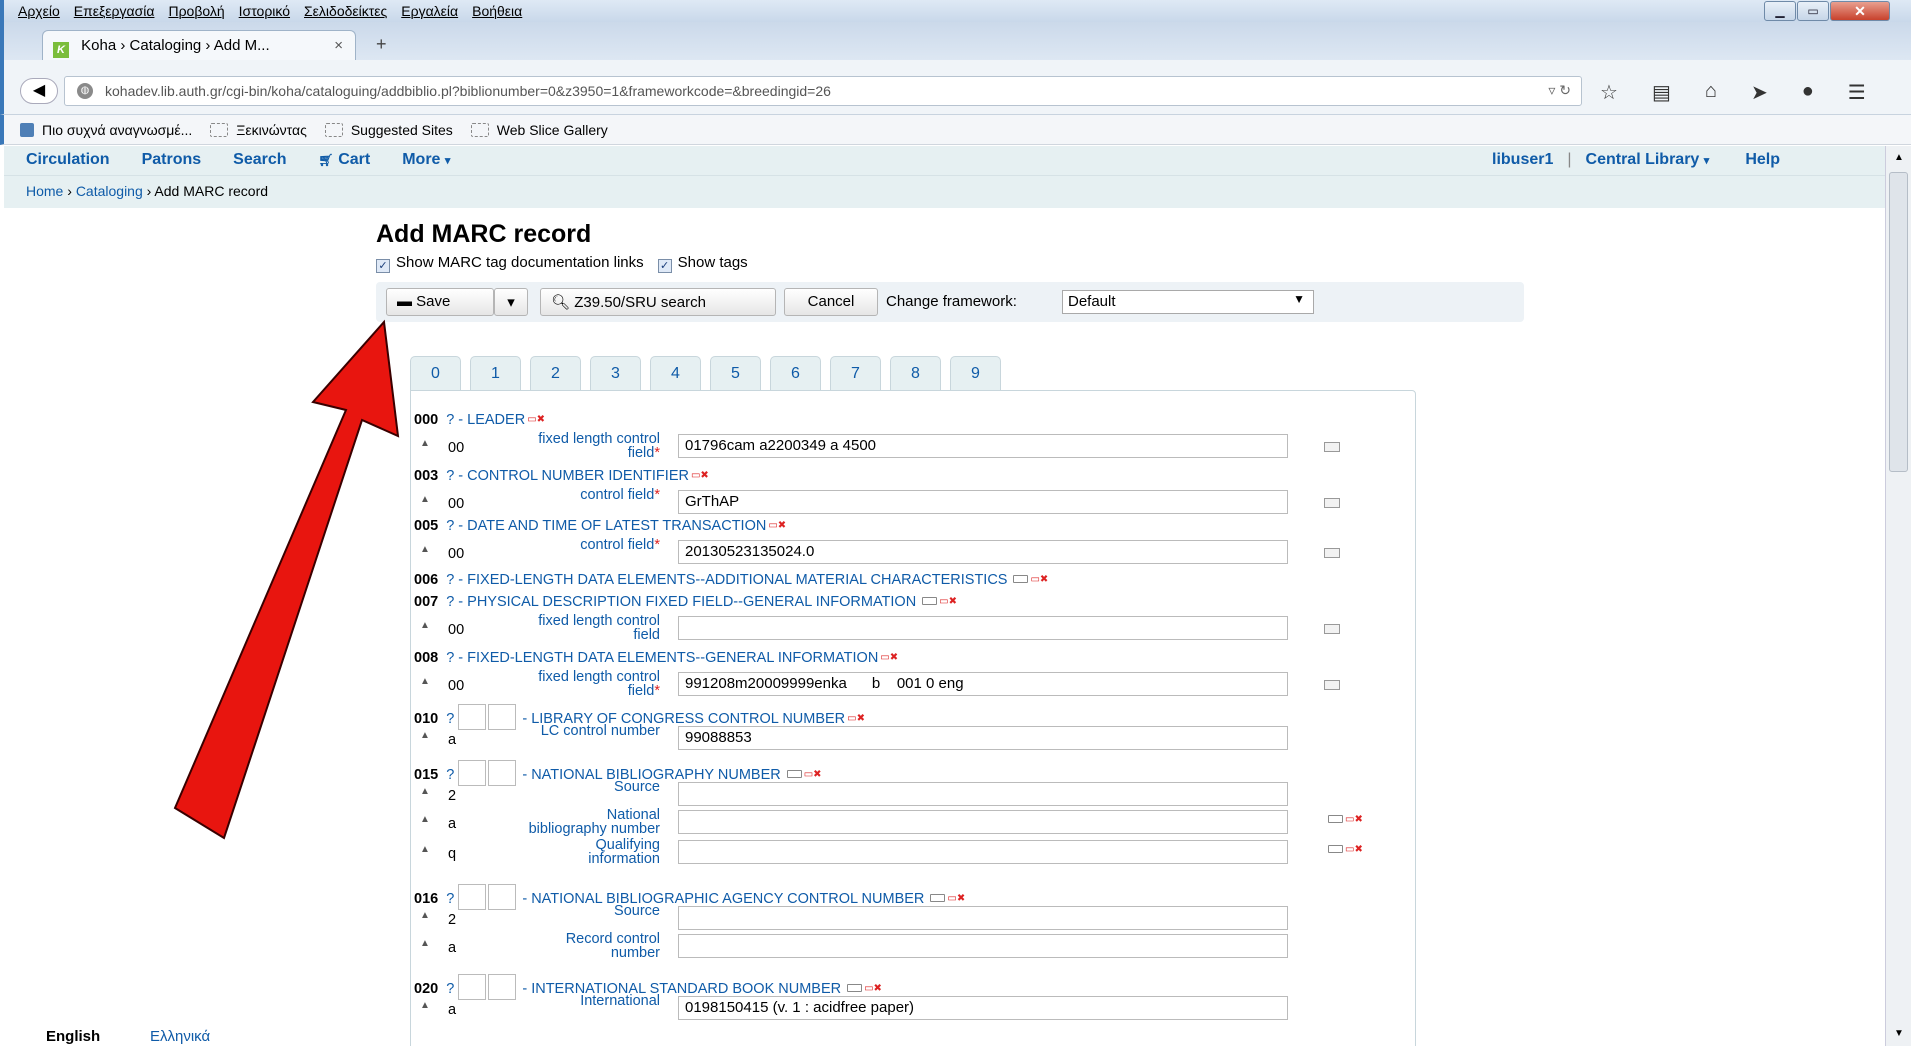  I want to click on show-tags-checkbox: ✓ Show tags, so click(702, 263).